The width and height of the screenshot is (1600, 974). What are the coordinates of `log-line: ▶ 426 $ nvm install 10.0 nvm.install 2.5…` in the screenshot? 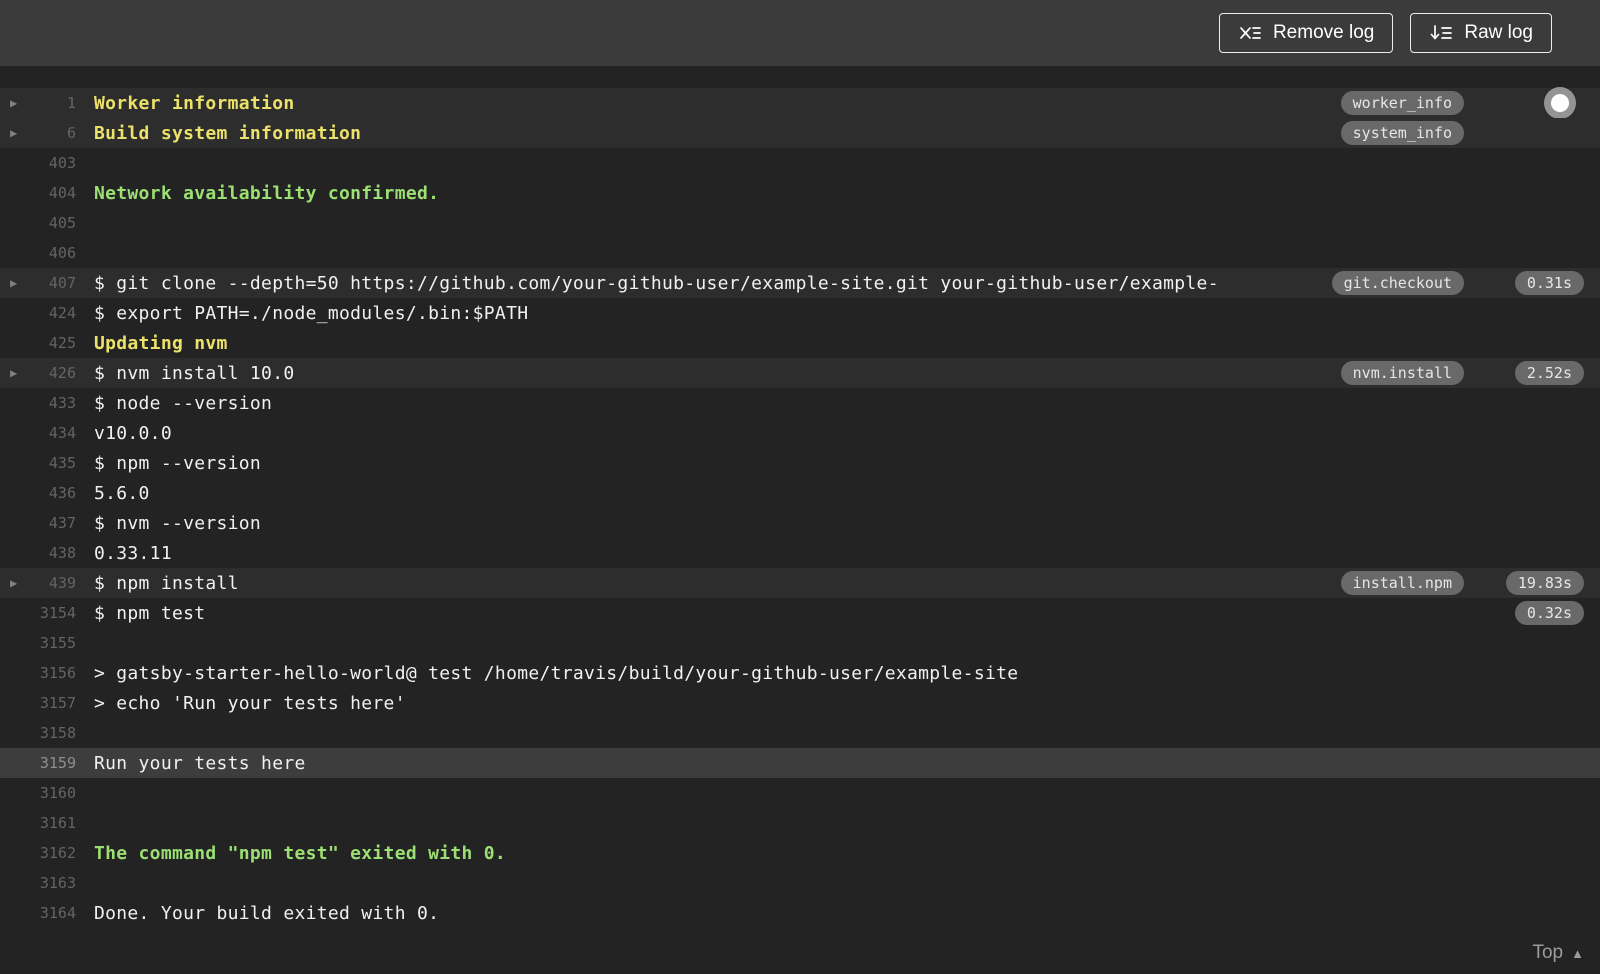 It's located at (800, 373).